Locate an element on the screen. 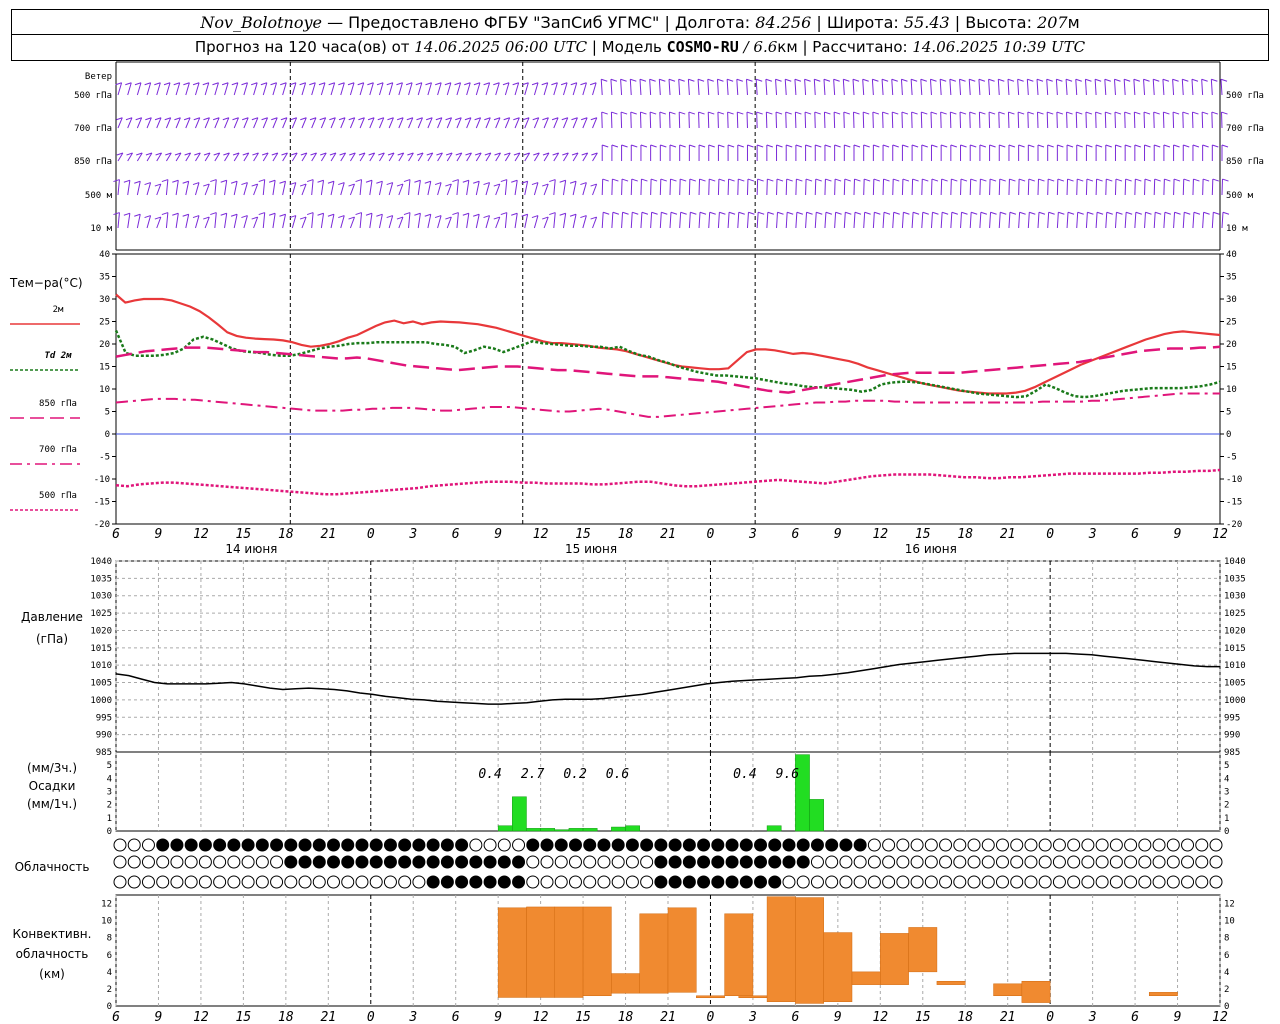  precip-bar is located at coordinates (548, 830).